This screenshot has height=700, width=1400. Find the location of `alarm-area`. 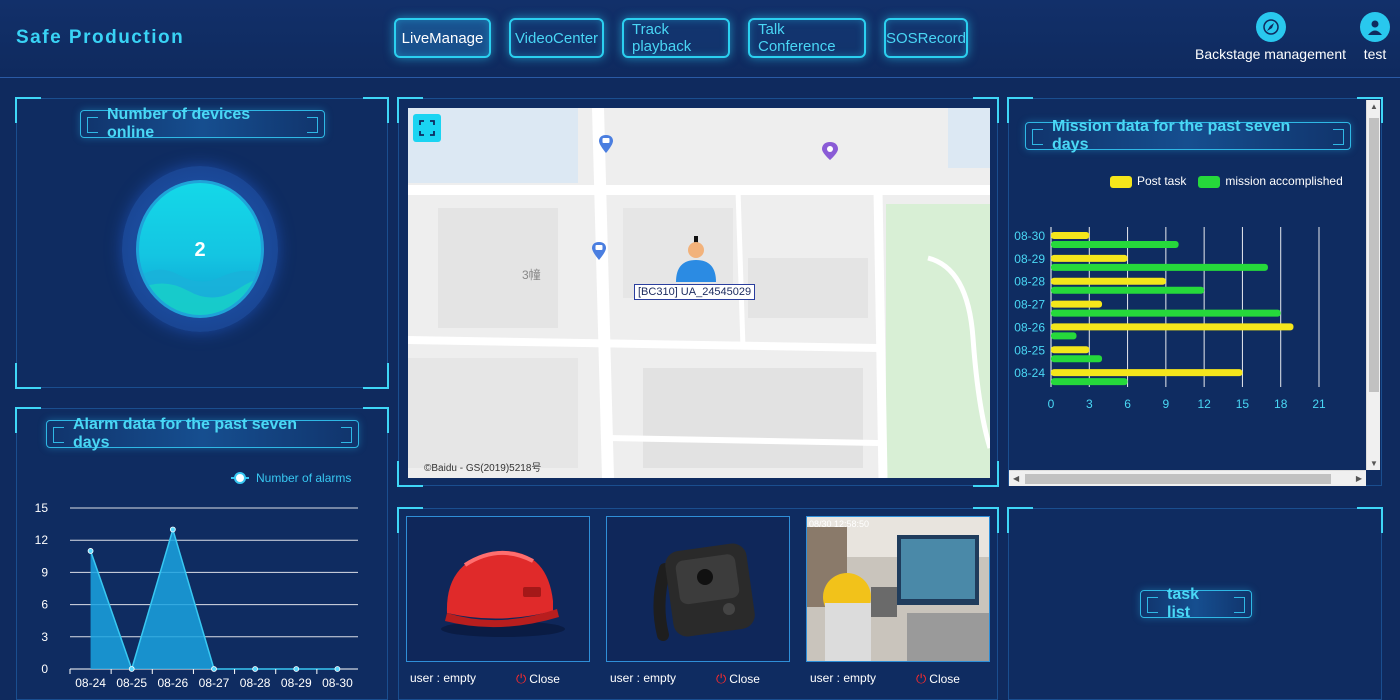

alarm-area is located at coordinates (214, 599).